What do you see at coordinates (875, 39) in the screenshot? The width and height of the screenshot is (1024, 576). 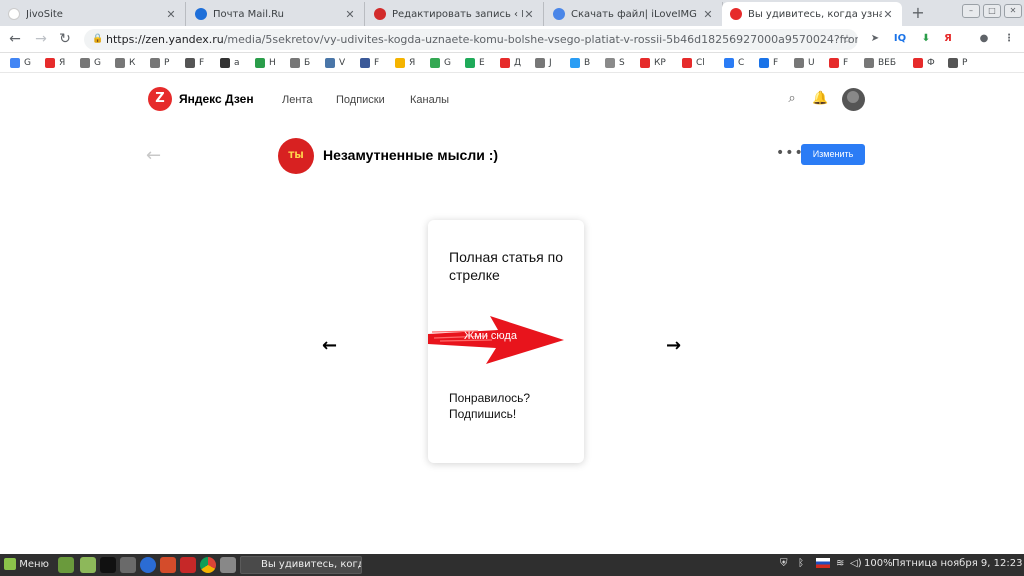 I see `extension-arrow-icon: ➤` at bounding box center [875, 39].